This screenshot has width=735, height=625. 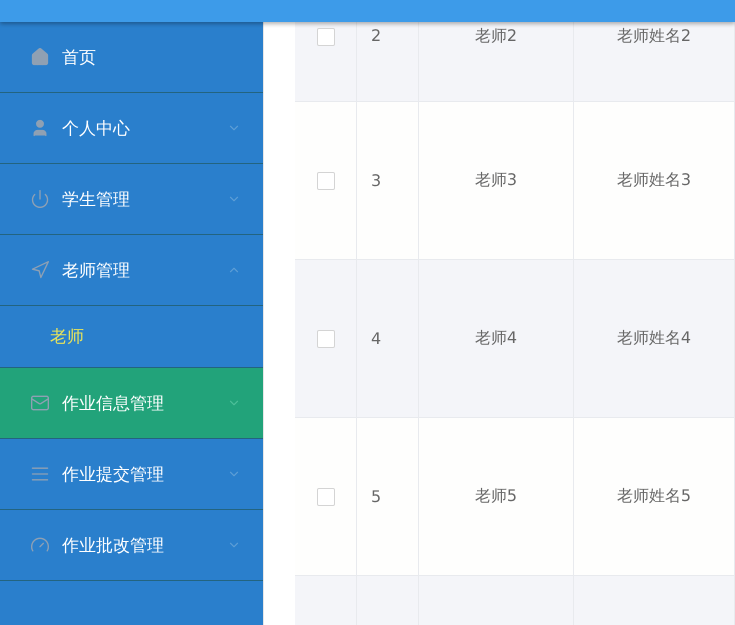 I want to click on sidebar-item: 老师管理, so click(x=131, y=270).